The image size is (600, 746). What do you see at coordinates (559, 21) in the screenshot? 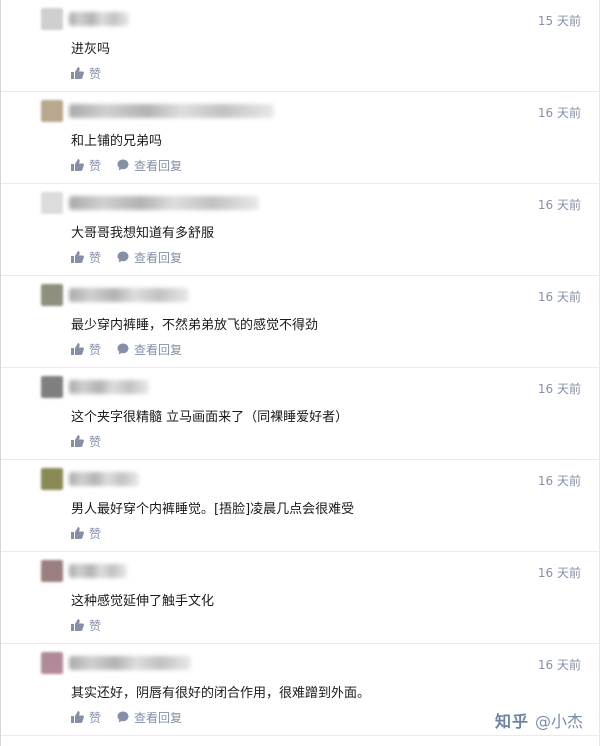
I see `comment-time: 15 天前` at bounding box center [559, 21].